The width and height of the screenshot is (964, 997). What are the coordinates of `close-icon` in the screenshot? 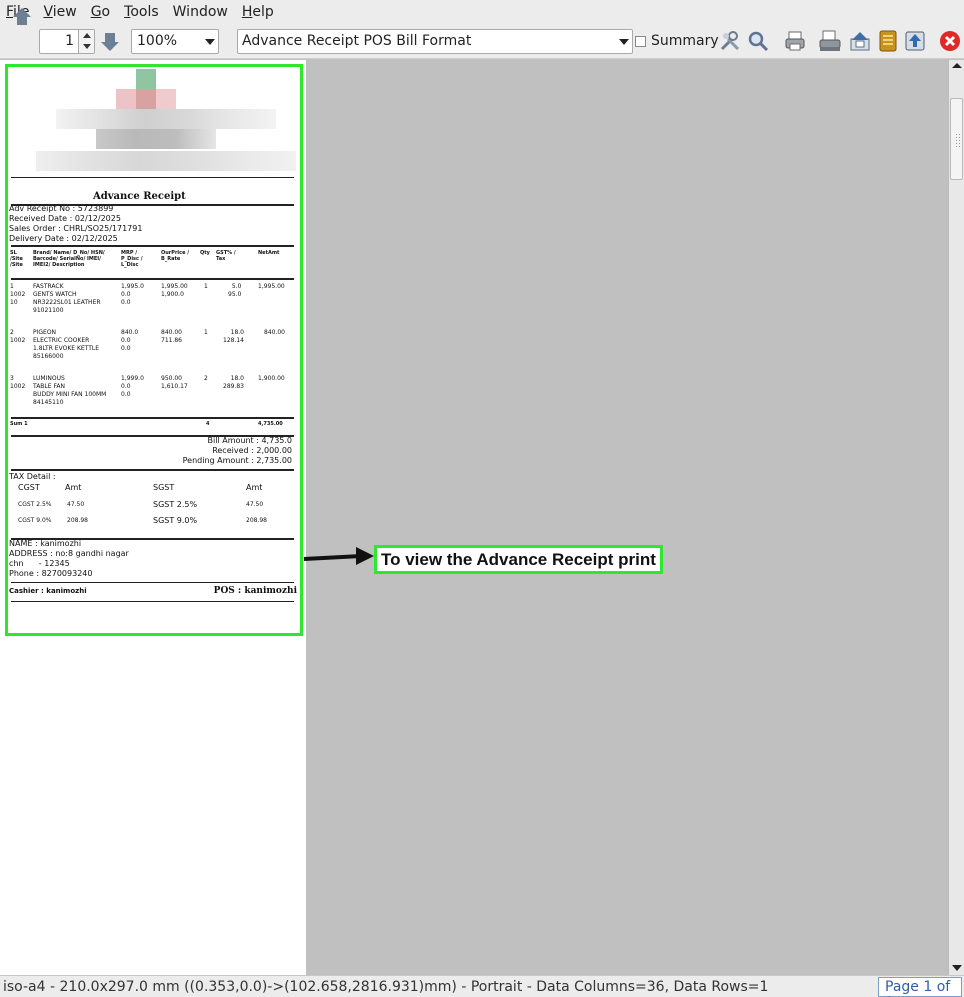 It's located at (950, 41).